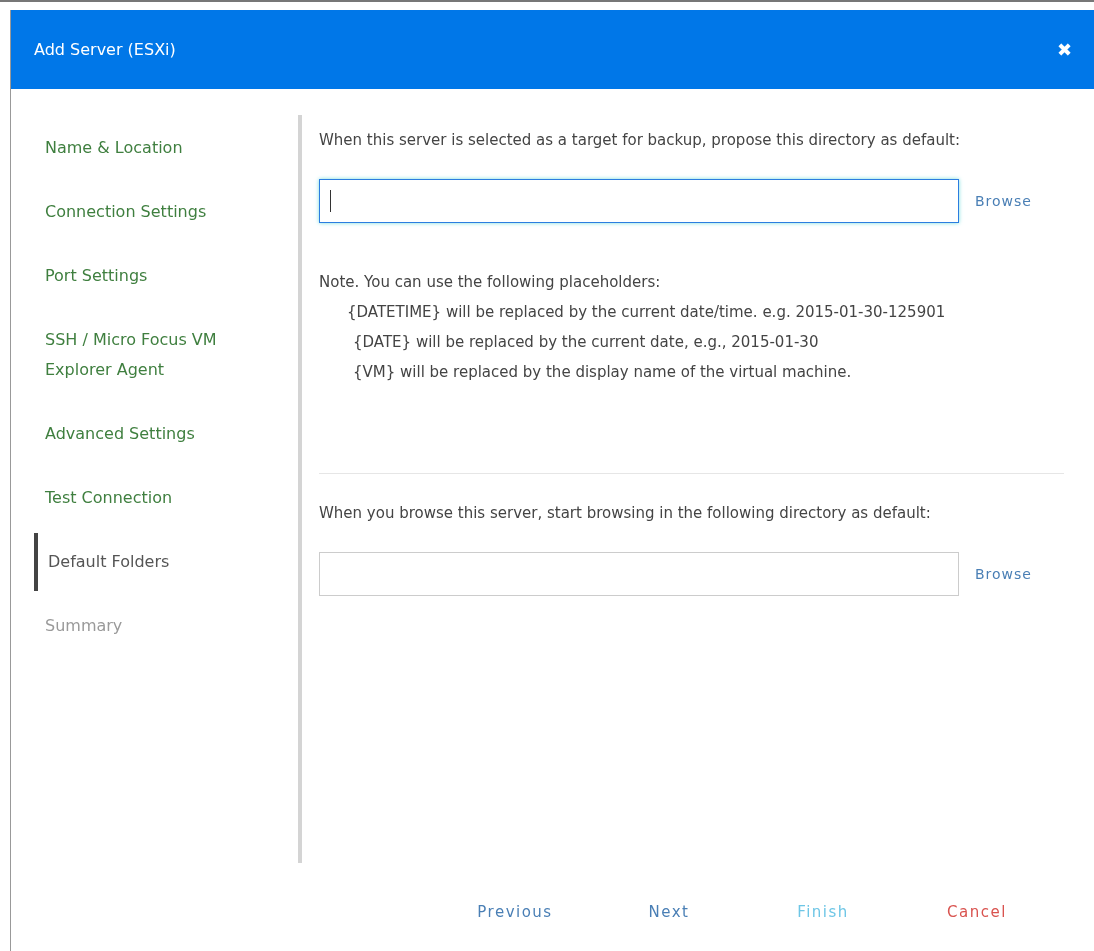 The height and width of the screenshot is (951, 1094). I want to click on note-text: Note. You can use the following placeholders:, so click(490, 282).